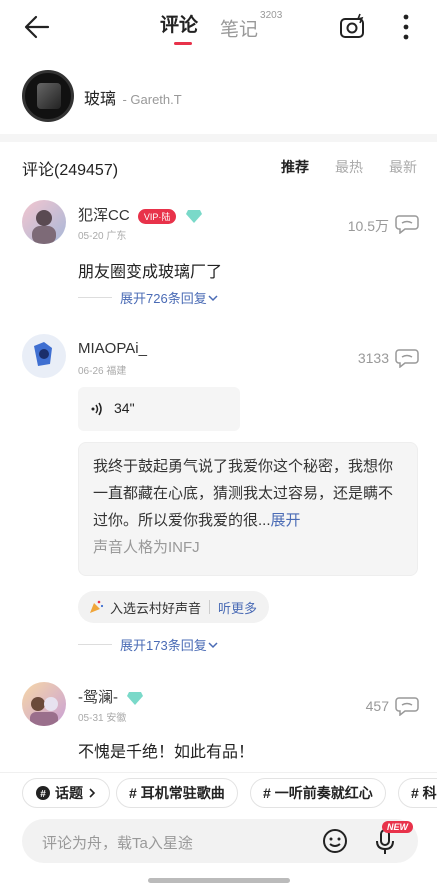 This screenshot has width=437, height=886. What do you see at coordinates (48, 96) in the screenshot?
I see `album-cover` at bounding box center [48, 96].